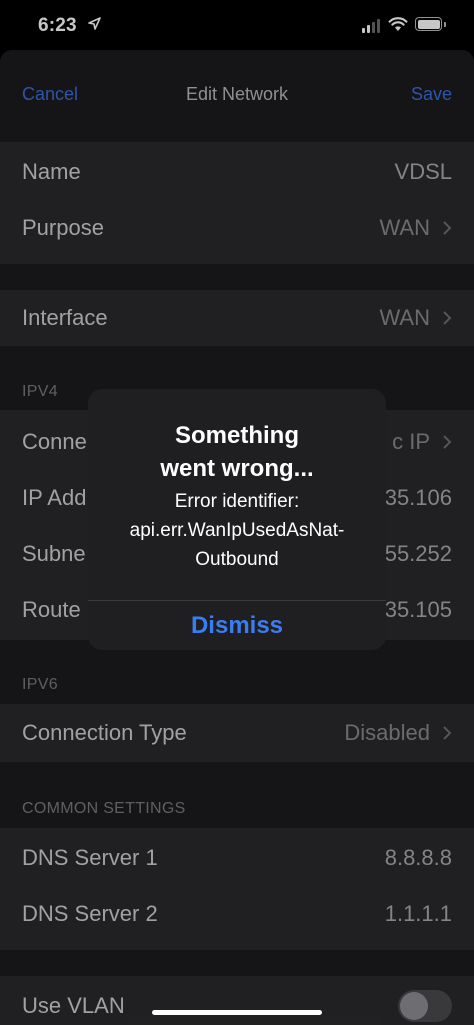 This screenshot has width=474, height=1025. What do you see at coordinates (237, 625) in the screenshot?
I see `dismiss-button: Dismiss` at bounding box center [237, 625].